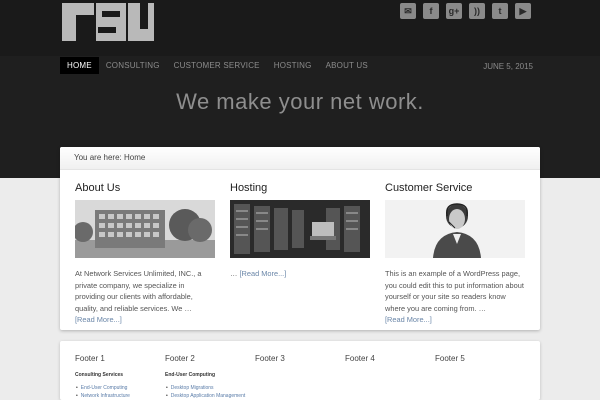 The width and height of the screenshot is (600, 400). Describe the element at coordinates (133, 65) in the screenshot. I see `nav-item-consulting: CONSULTING` at that location.